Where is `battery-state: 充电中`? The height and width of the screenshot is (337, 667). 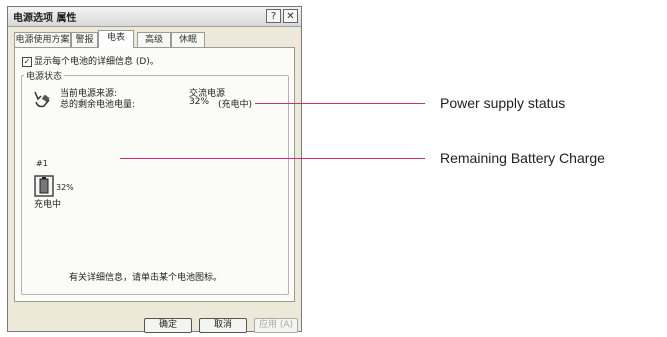
battery-state: 充电中 is located at coordinates (48, 205).